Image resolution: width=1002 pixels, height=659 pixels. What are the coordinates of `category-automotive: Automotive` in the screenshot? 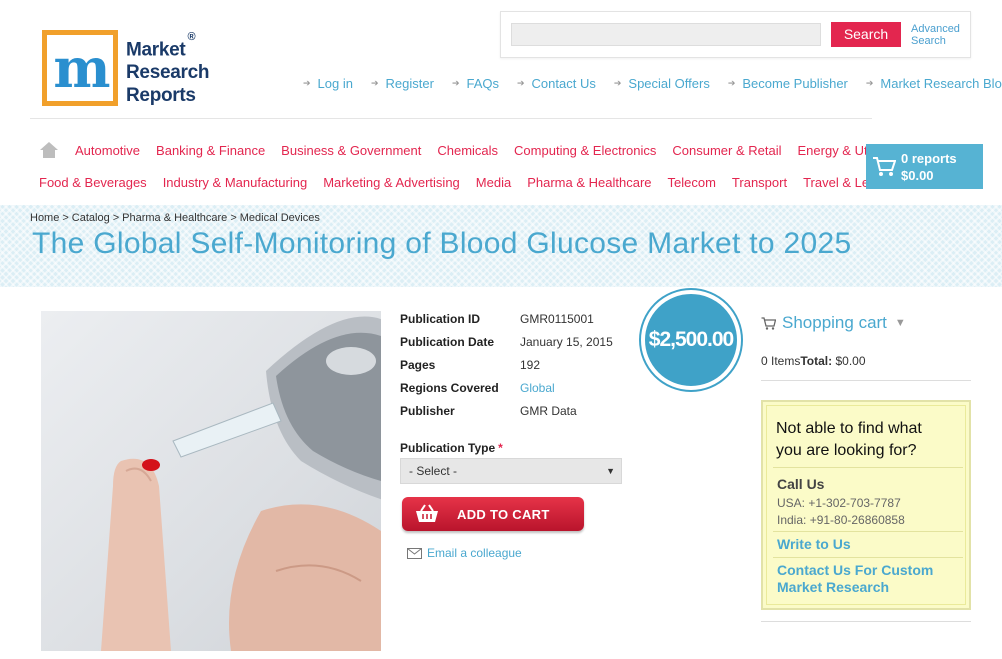 It's located at (107, 150).